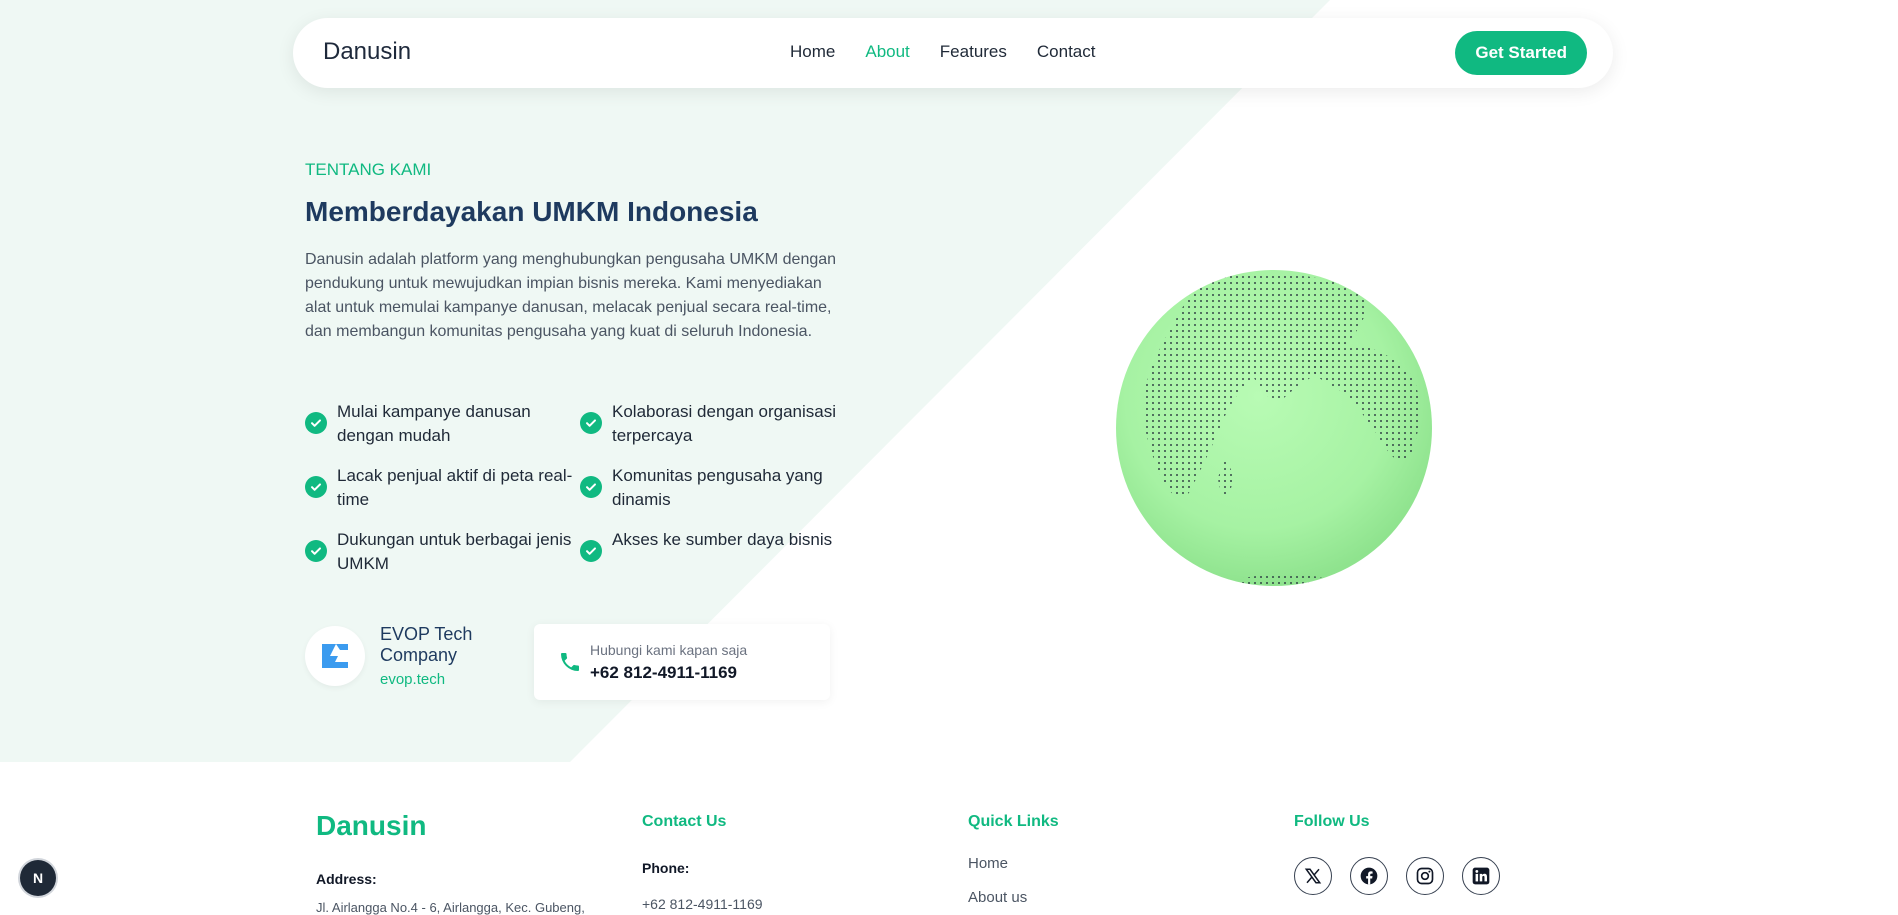 The width and height of the screenshot is (1898, 915). I want to click on instagram-icon, so click(1425, 876).